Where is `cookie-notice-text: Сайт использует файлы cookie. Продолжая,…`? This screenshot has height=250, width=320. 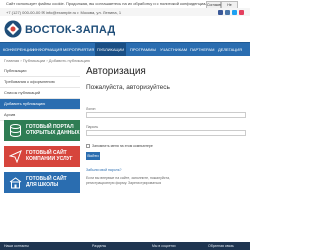 cookie-notice-text: Сайт использует файлы cookie. Продолжая,… is located at coordinates (114, 3).